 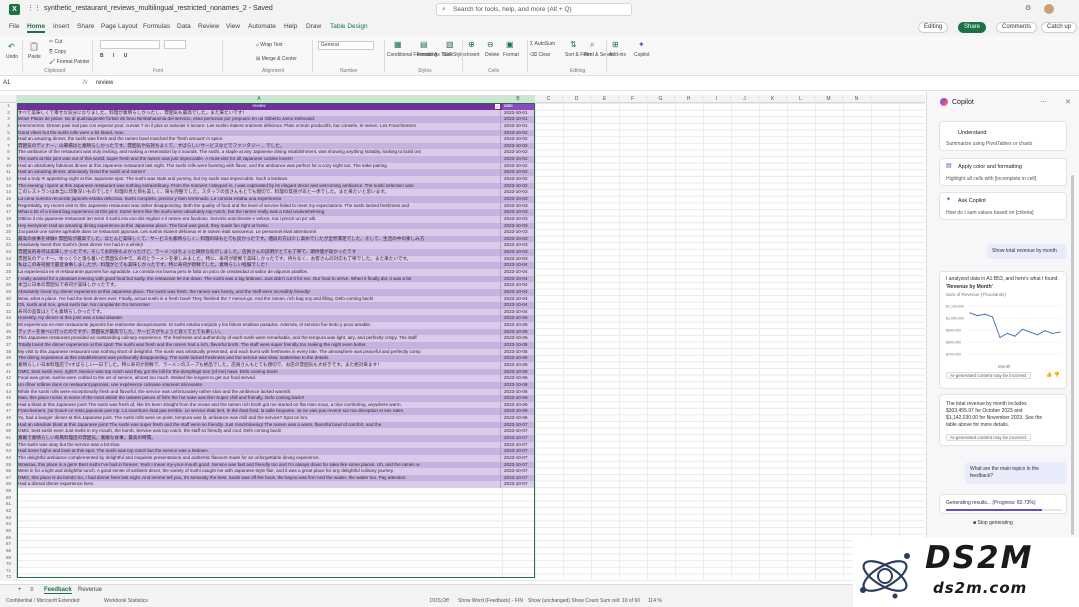 I want to click on review-cell: Had a dismal dinner experience here., so click(x=259, y=485).